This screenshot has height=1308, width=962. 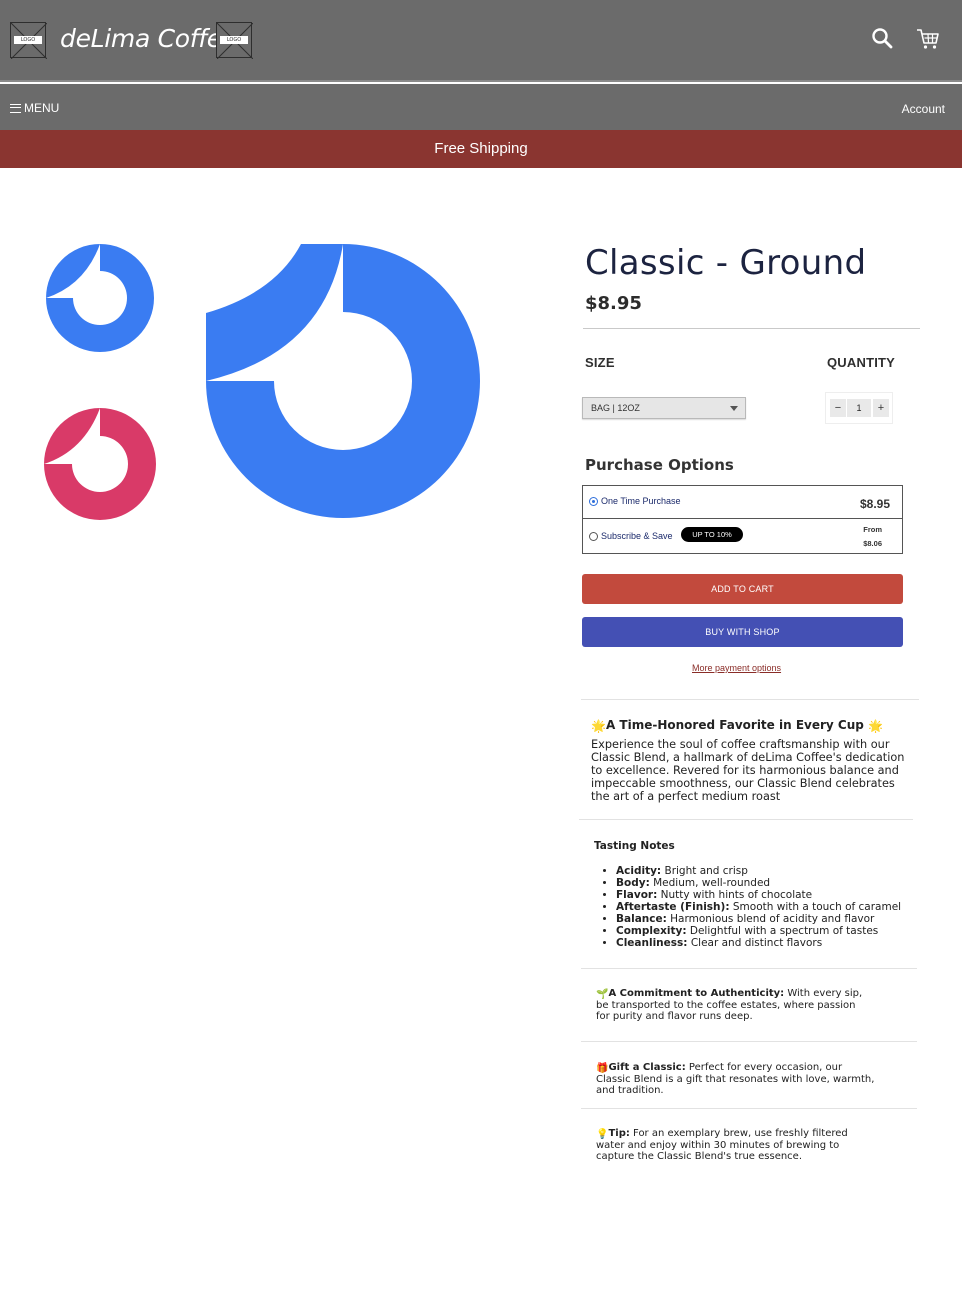 I want to click on quantity-label: QUANTITY, so click(x=861, y=362).